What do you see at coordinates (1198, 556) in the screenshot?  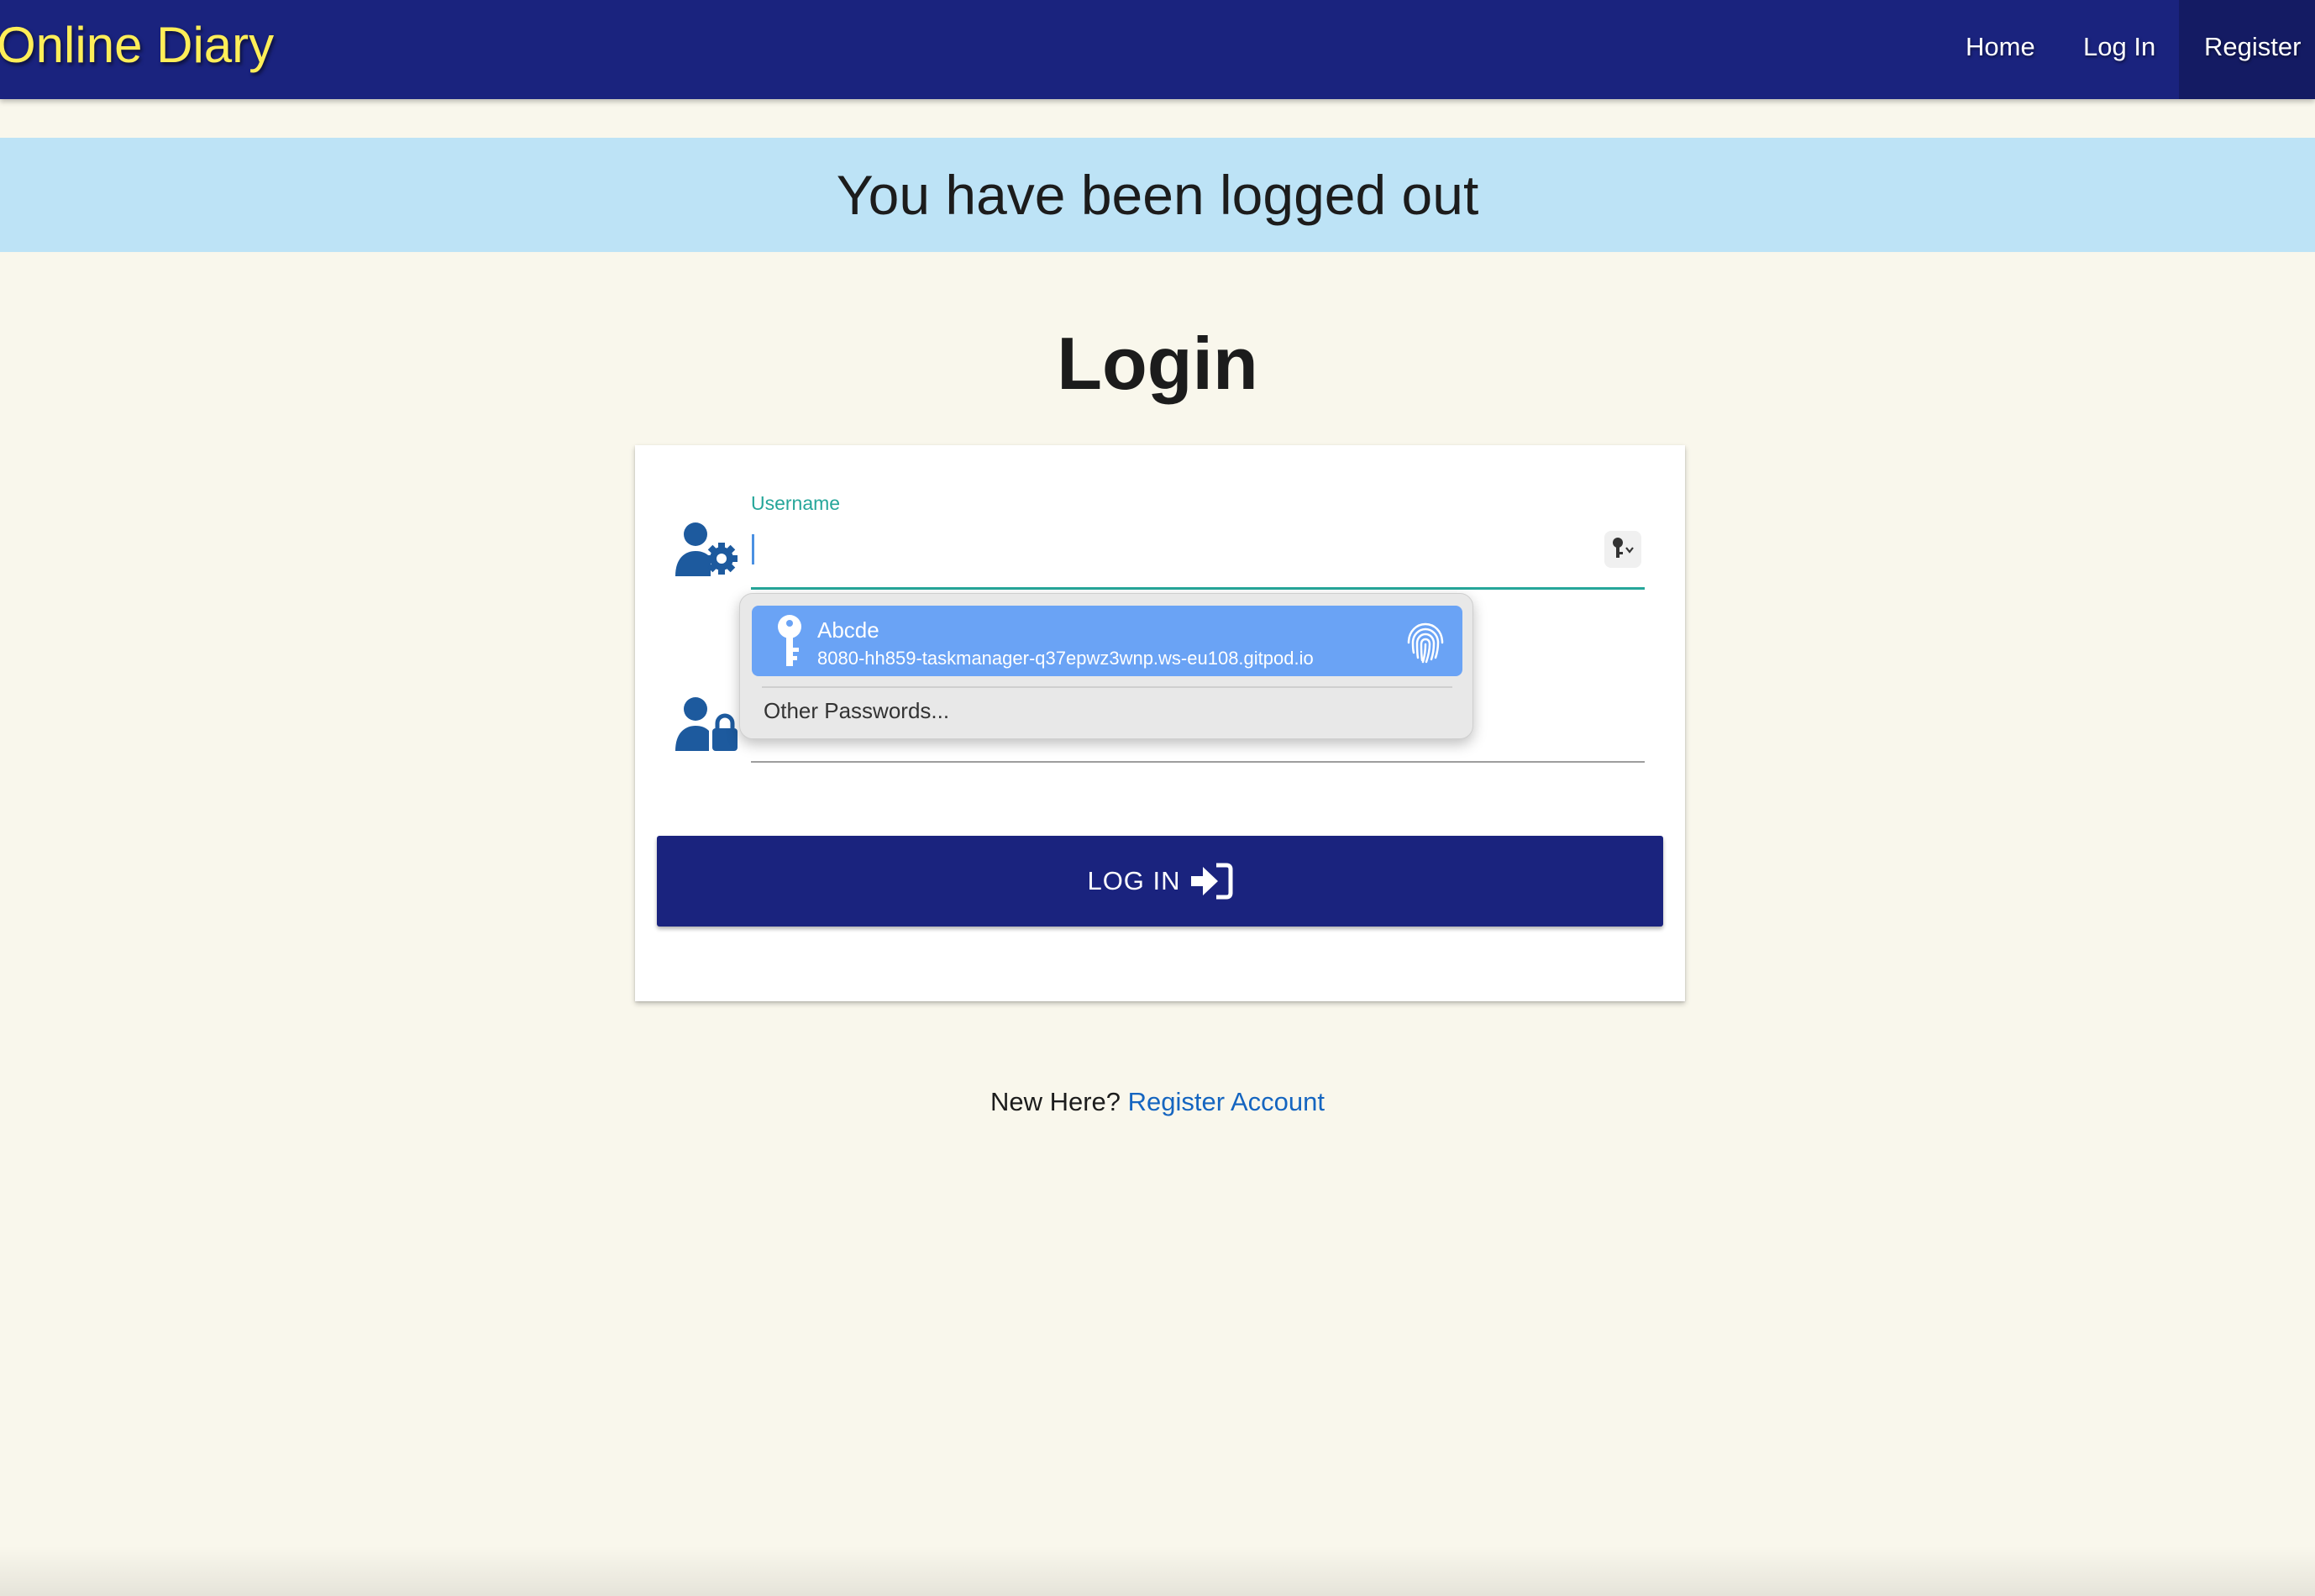 I see `username-input` at bounding box center [1198, 556].